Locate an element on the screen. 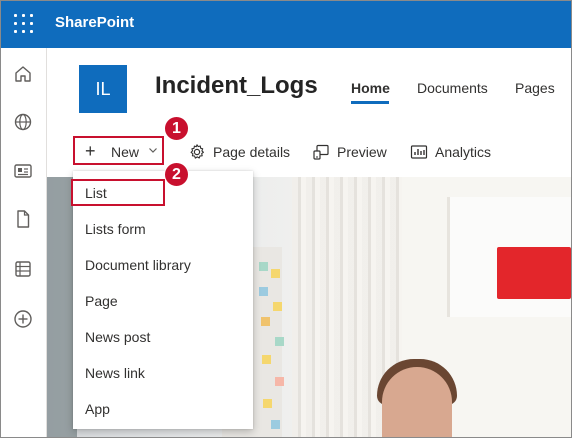 The height and width of the screenshot is (438, 572). home-icon is located at coordinates (23, 74).